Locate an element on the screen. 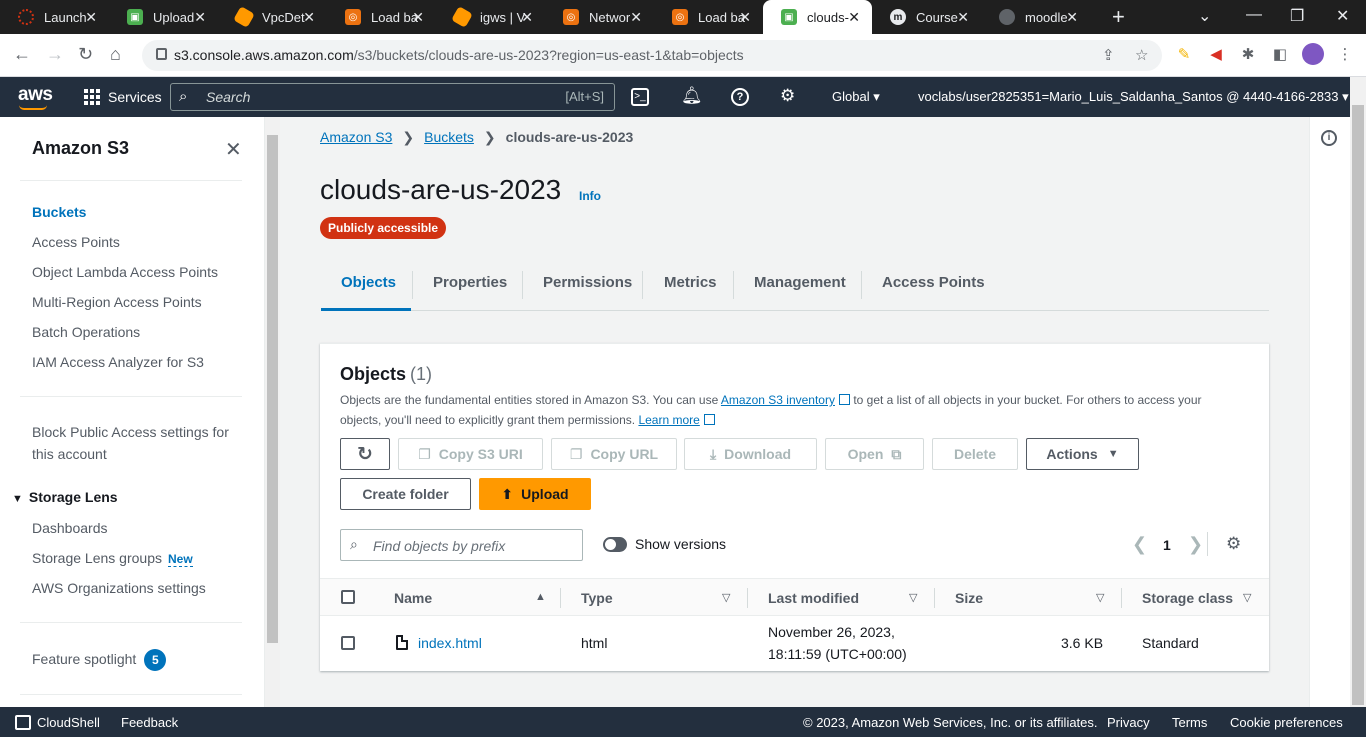  forward-icon: → is located at coordinates (55, 54).